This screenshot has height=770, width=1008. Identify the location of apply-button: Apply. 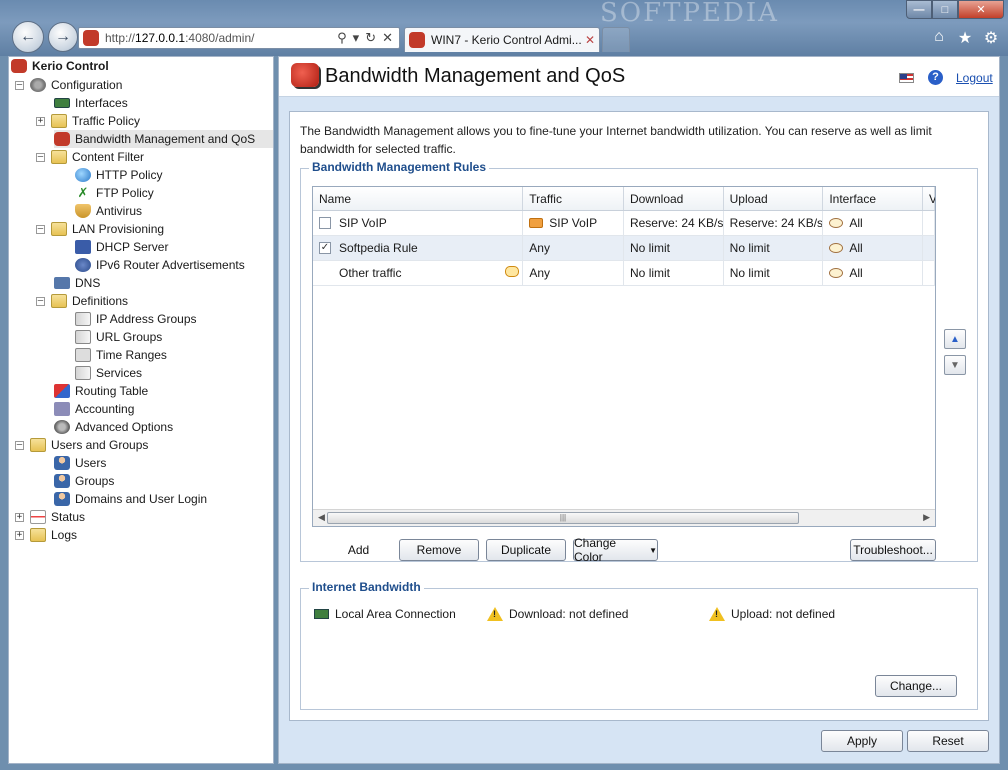
(862, 741).